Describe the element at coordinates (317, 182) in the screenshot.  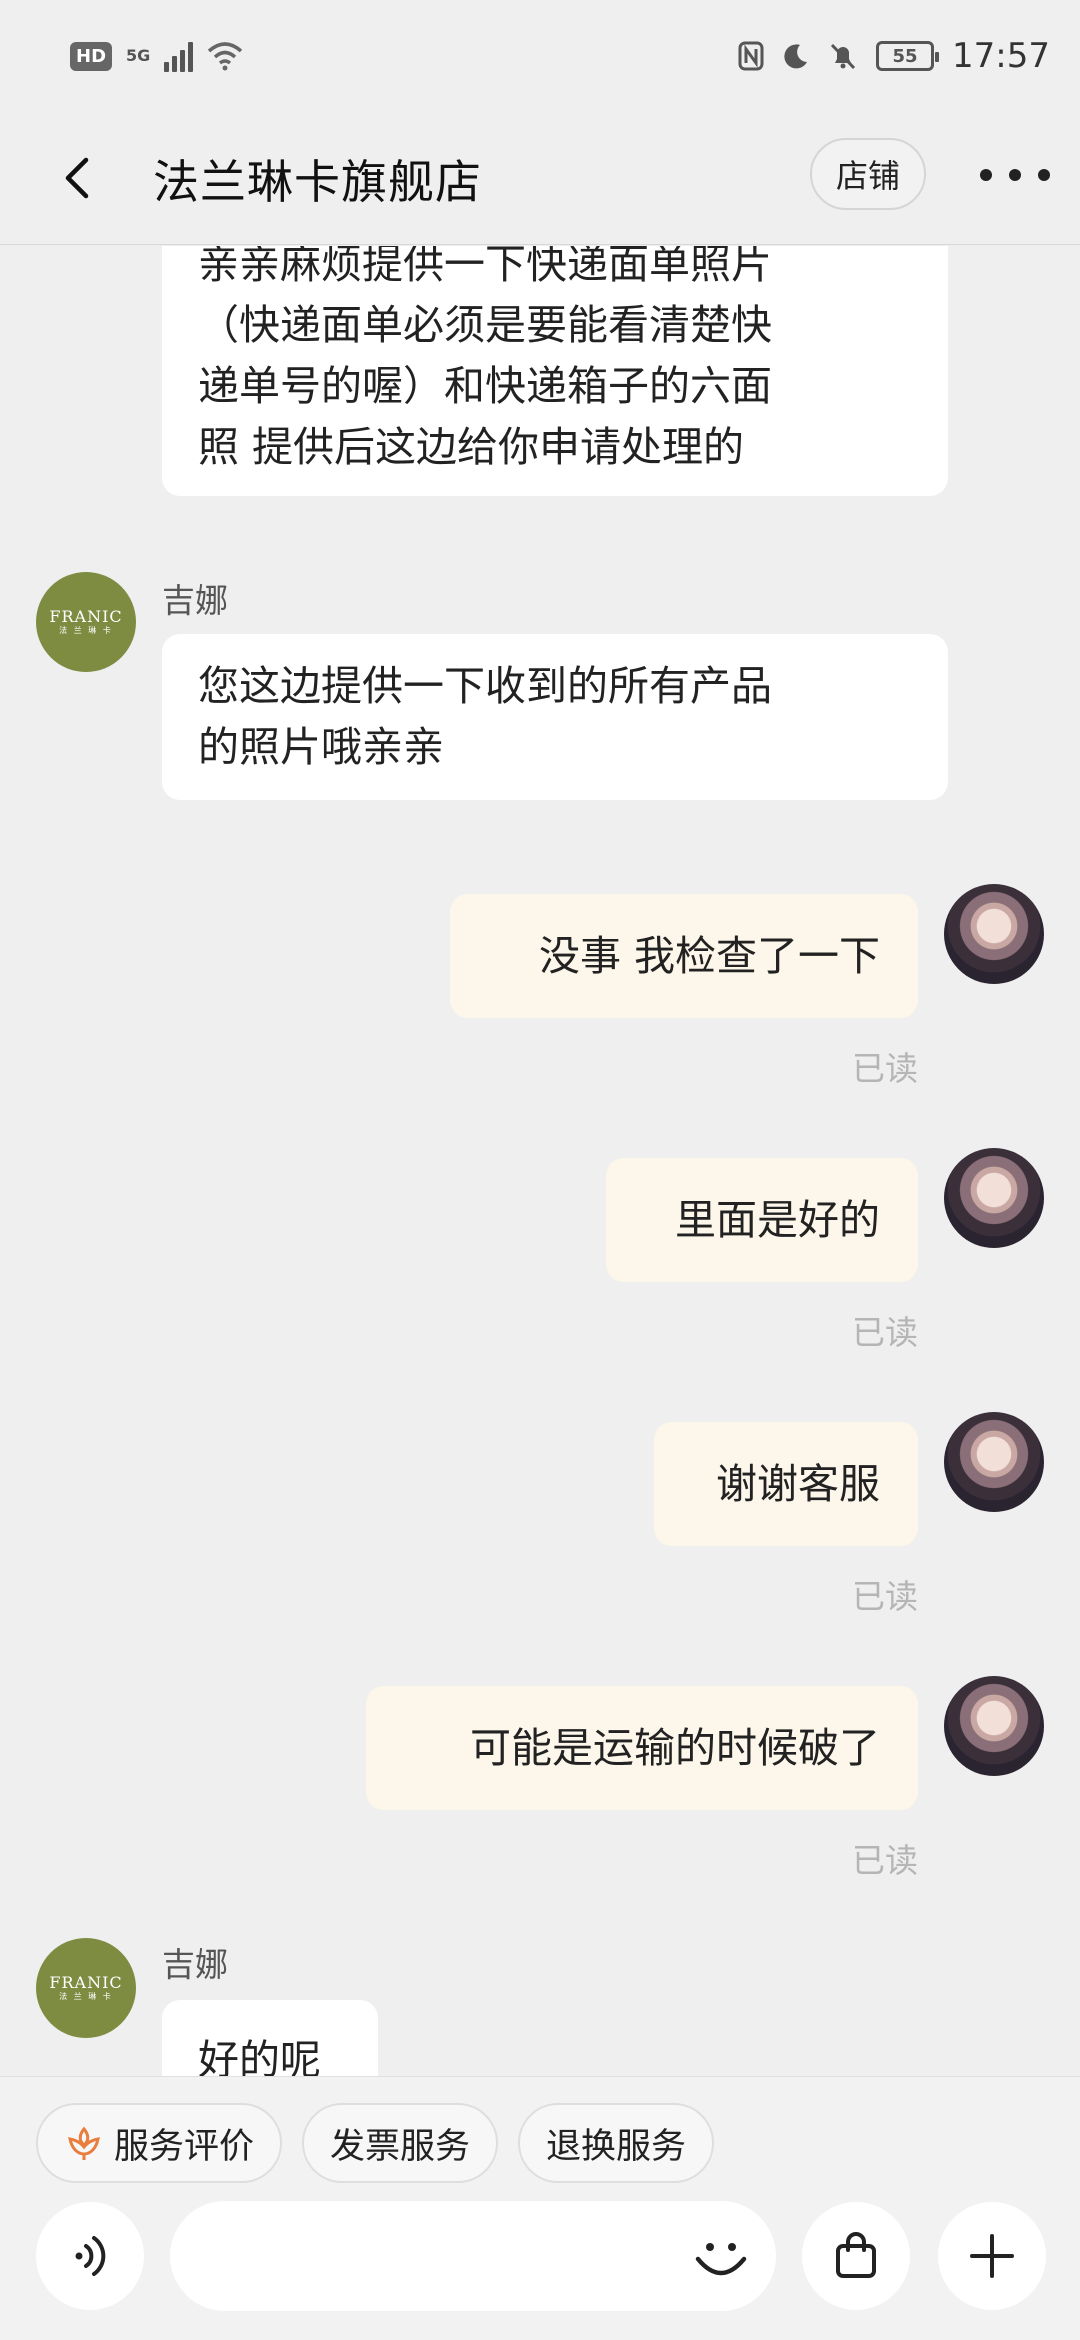
I see `page-title: 法兰琳卡旗舰店` at that location.